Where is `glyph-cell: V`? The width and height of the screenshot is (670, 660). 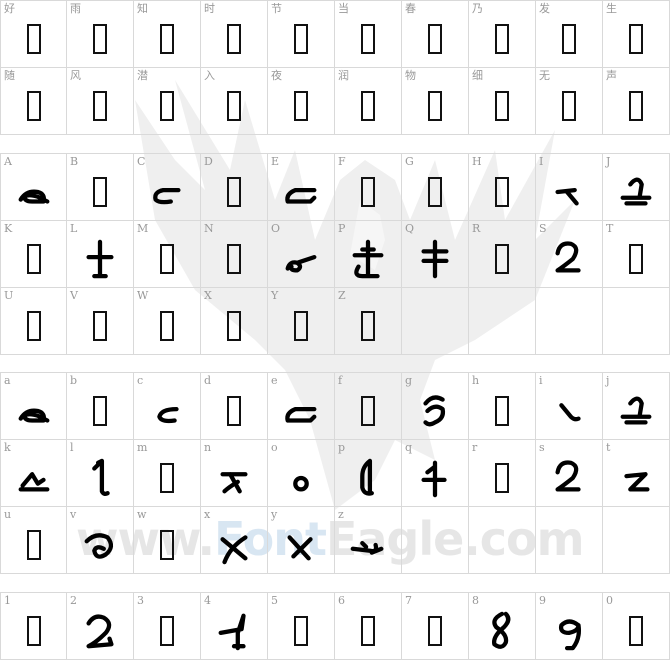
glyph-cell: V is located at coordinates (100, 321).